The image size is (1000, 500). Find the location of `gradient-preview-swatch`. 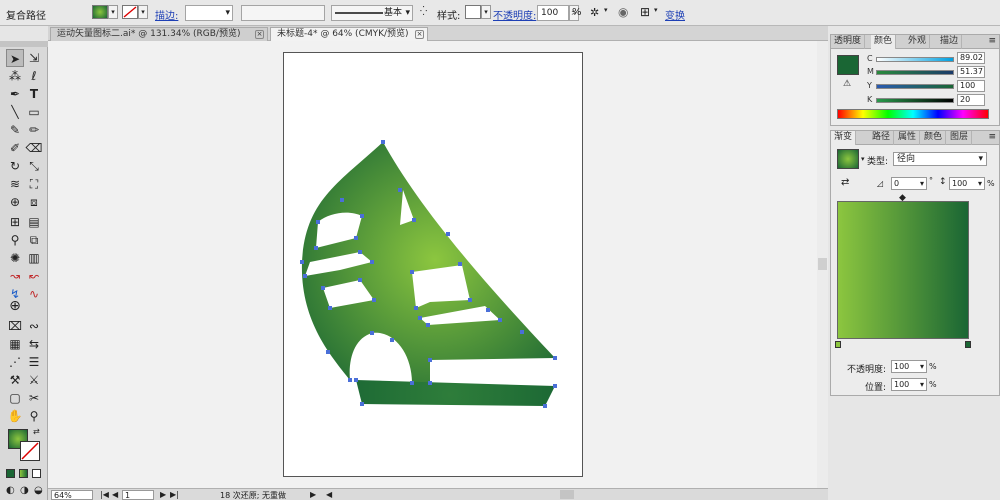

gradient-preview-swatch is located at coordinates (848, 159).